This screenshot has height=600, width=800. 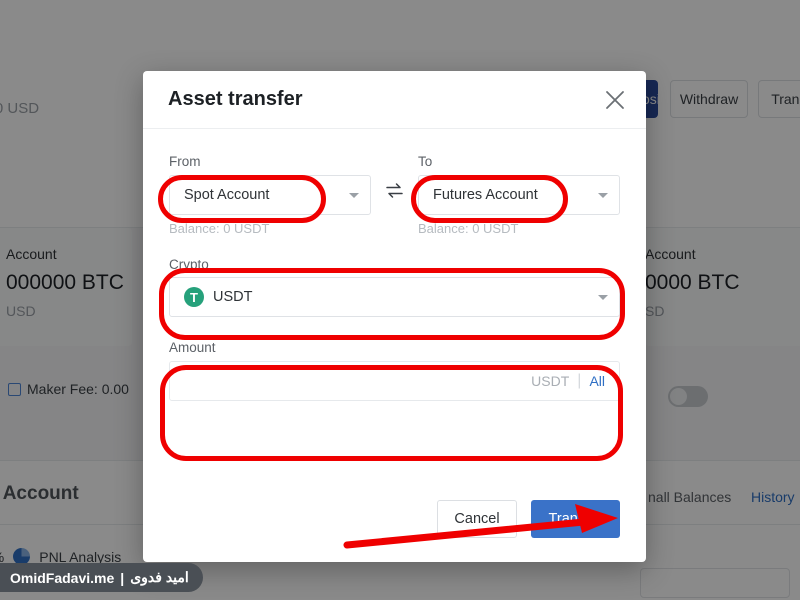 I want to click on dialog-title: Asset transfer, so click(x=235, y=99).